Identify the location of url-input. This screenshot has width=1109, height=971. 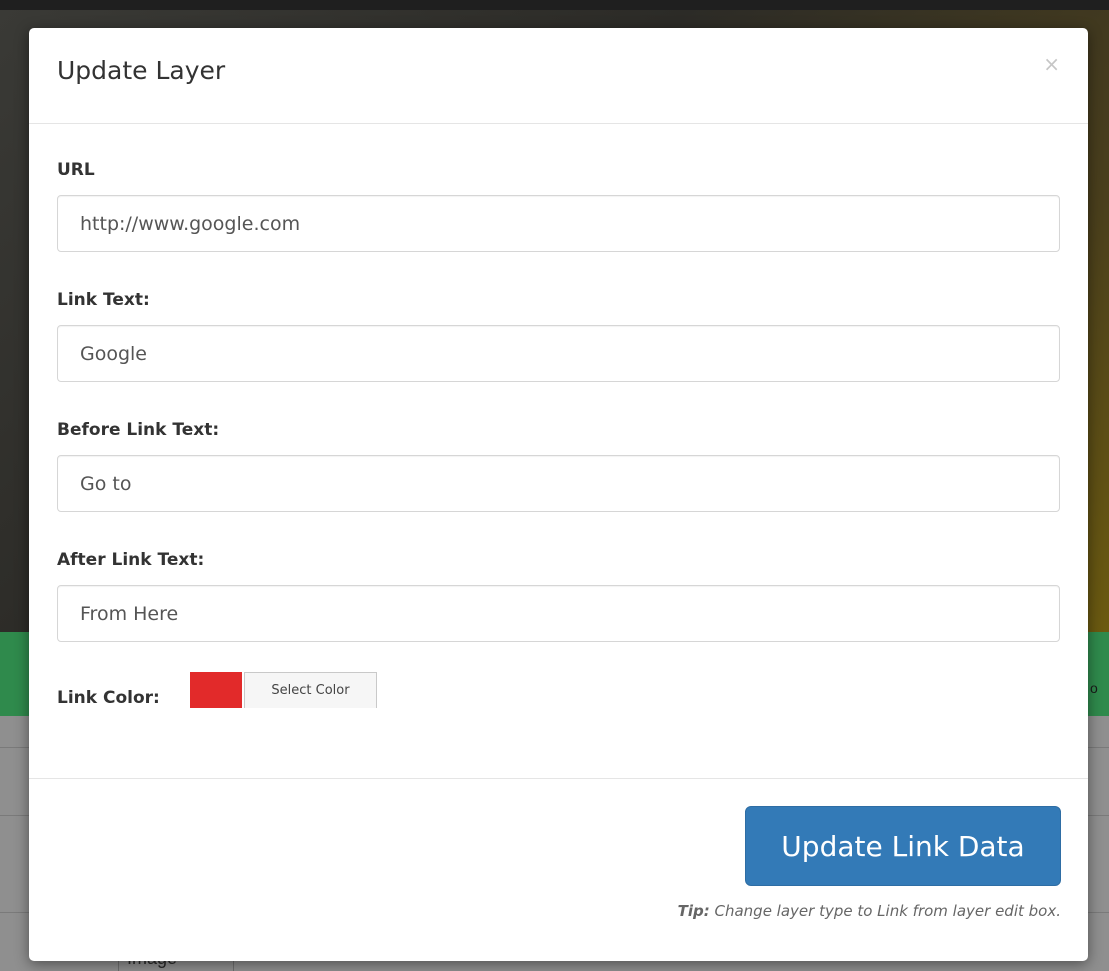
(558, 223).